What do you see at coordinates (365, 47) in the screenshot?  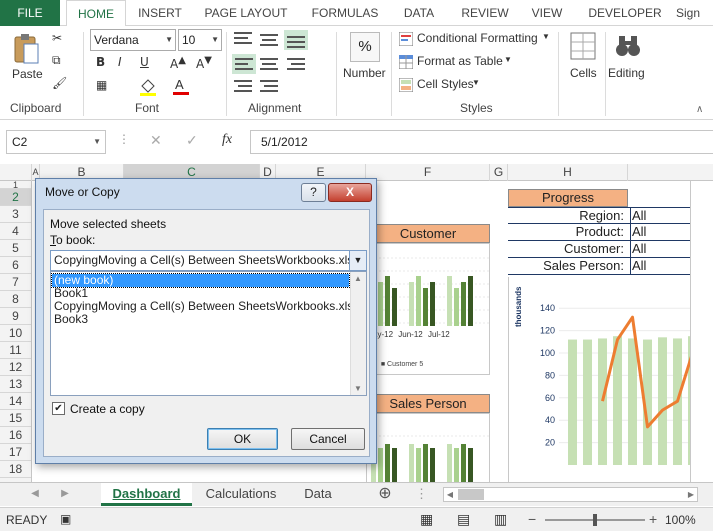 I see `number-format-icon: %` at bounding box center [365, 47].